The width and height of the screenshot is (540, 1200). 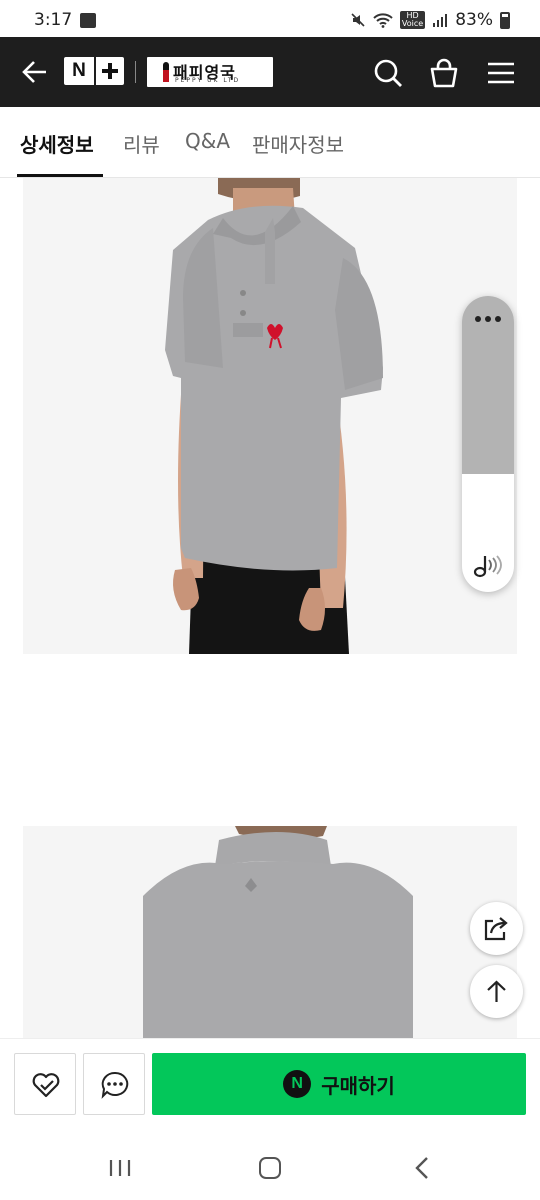 What do you see at coordinates (412, 20) in the screenshot?
I see `hd-voice-badge: HD Voice` at bounding box center [412, 20].